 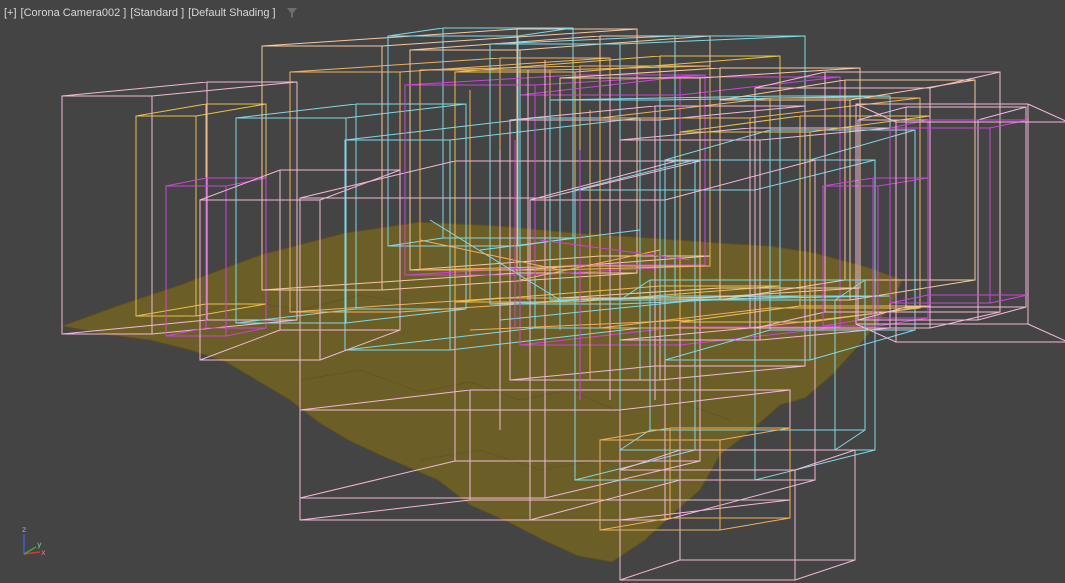 I want to click on gizmo-y-label: y, so click(x=39, y=544).